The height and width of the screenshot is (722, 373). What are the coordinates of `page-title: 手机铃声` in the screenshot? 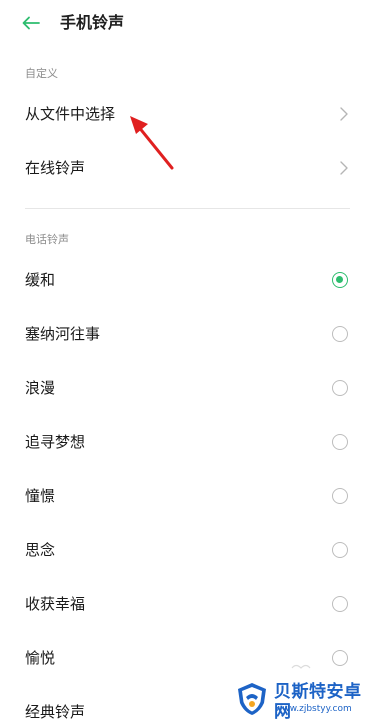 It's located at (92, 22).